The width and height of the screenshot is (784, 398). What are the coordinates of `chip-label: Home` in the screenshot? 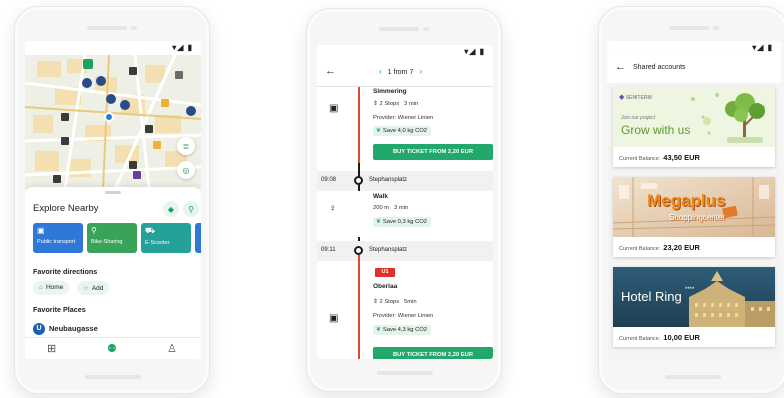 It's located at (54, 287).